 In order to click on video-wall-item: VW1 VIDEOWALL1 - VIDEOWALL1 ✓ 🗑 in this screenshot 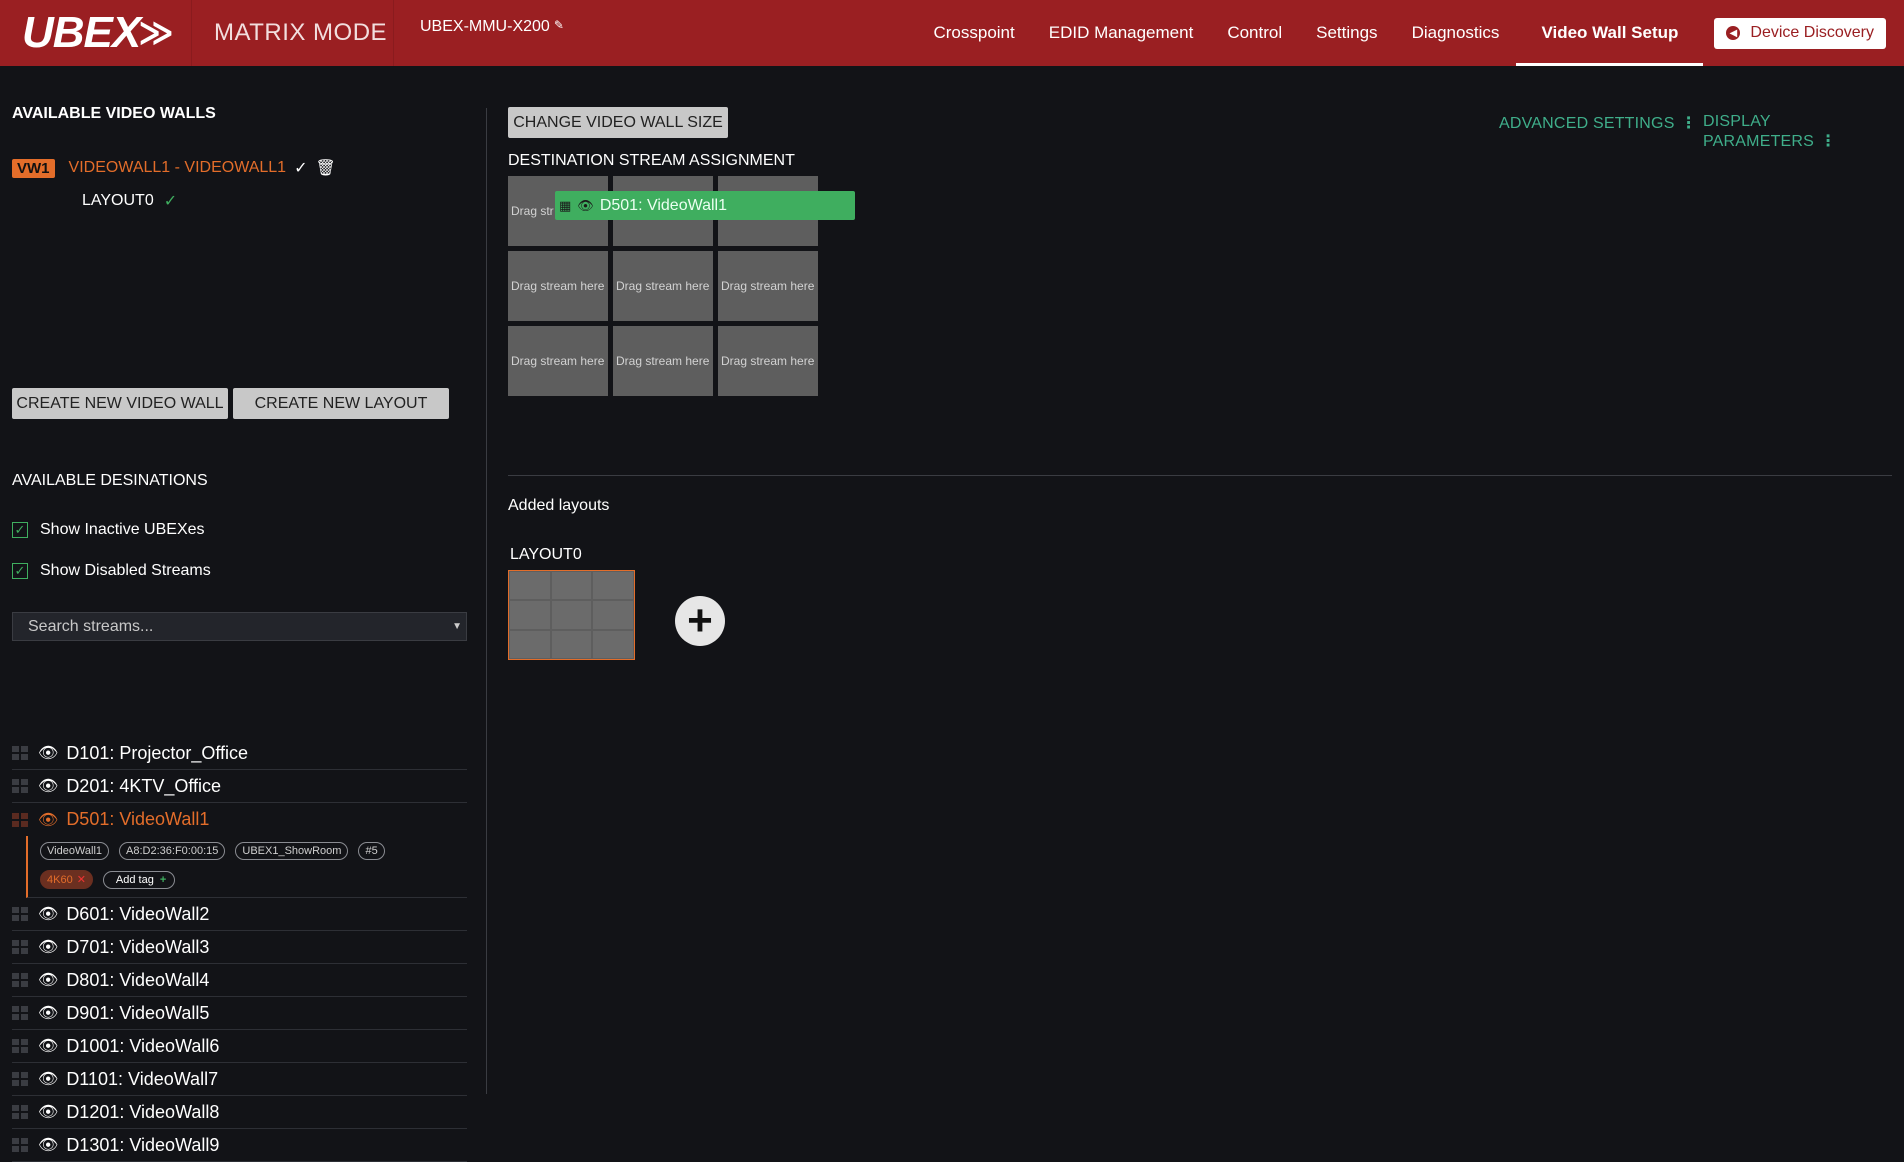, I will do `click(174, 168)`.